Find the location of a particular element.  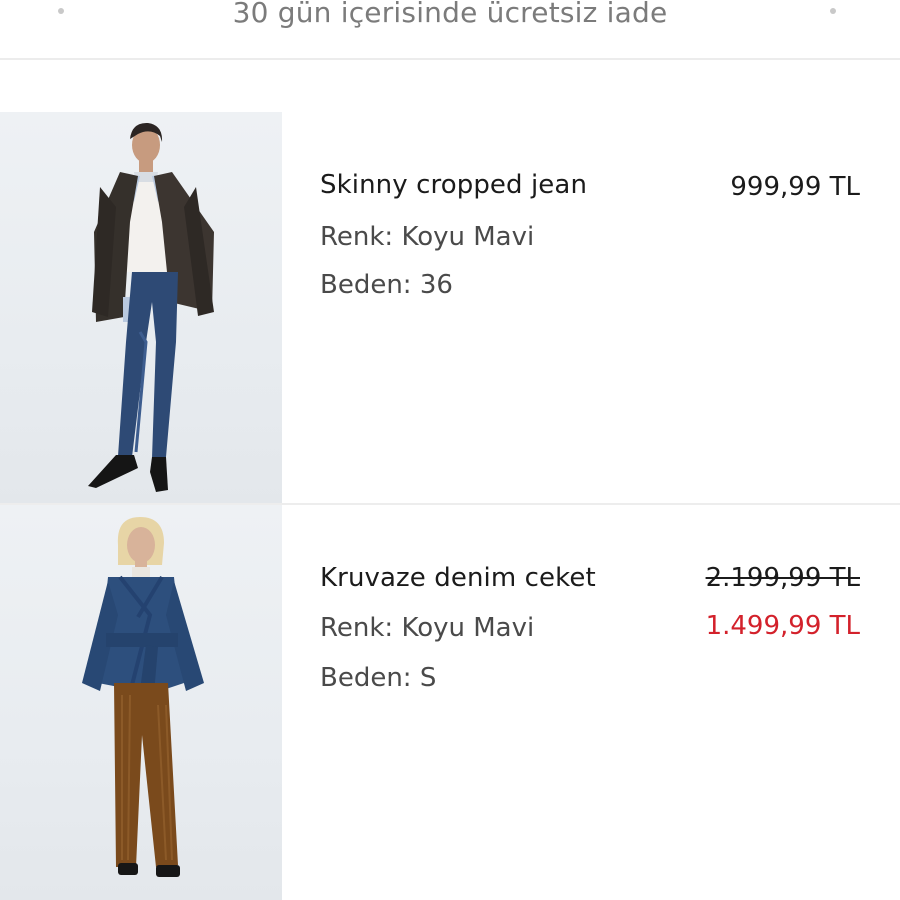

original-price: 2.199,99 TL is located at coordinates (782, 578).